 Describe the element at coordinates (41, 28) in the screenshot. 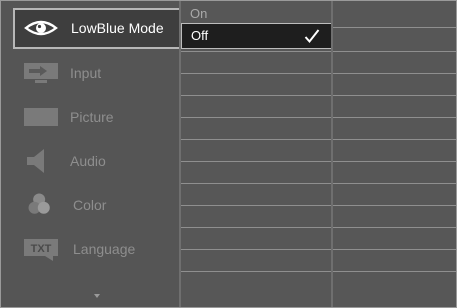

I see `eye-icon` at that location.